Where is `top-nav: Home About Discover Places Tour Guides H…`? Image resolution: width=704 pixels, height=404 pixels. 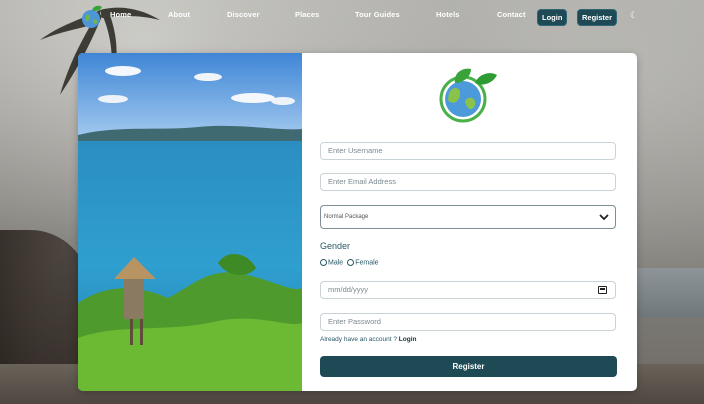 top-nav: Home About Discover Places Tour Guides H… is located at coordinates (358, 17).